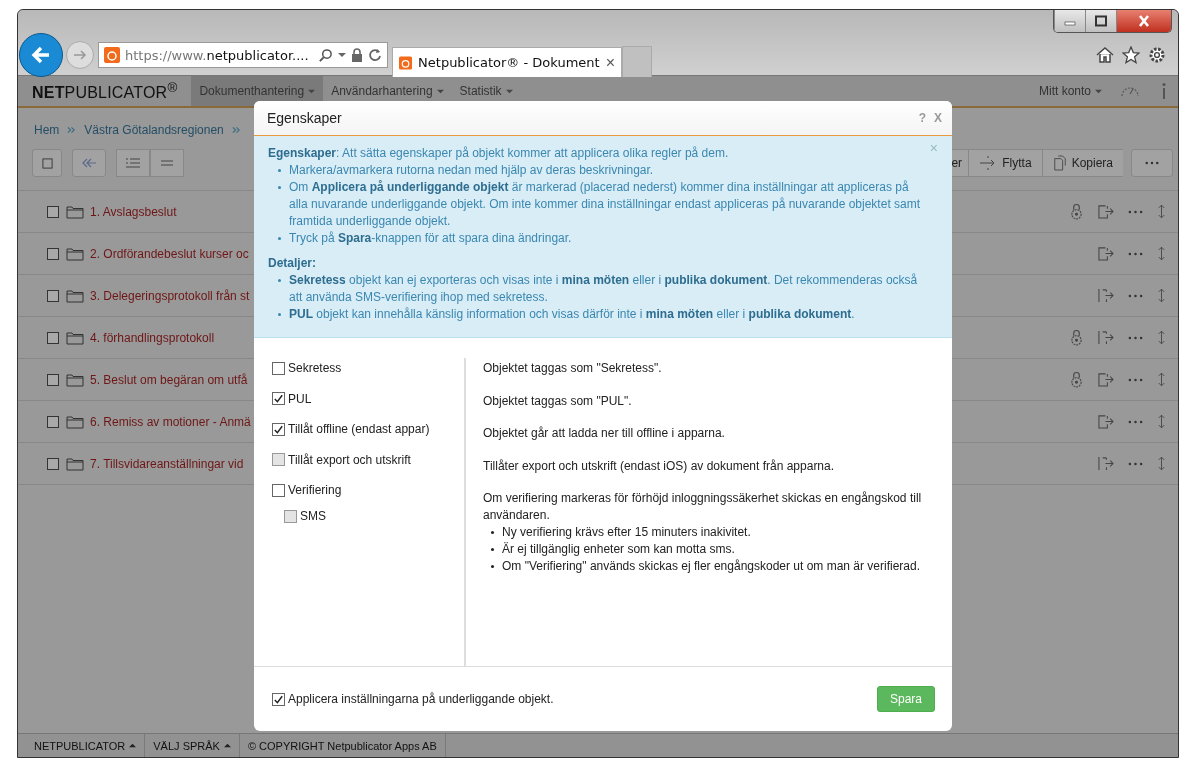  What do you see at coordinates (359, 429) in the screenshot?
I see `option-label: Tillåt offline (endast appar)` at bounding box center [359, 429].